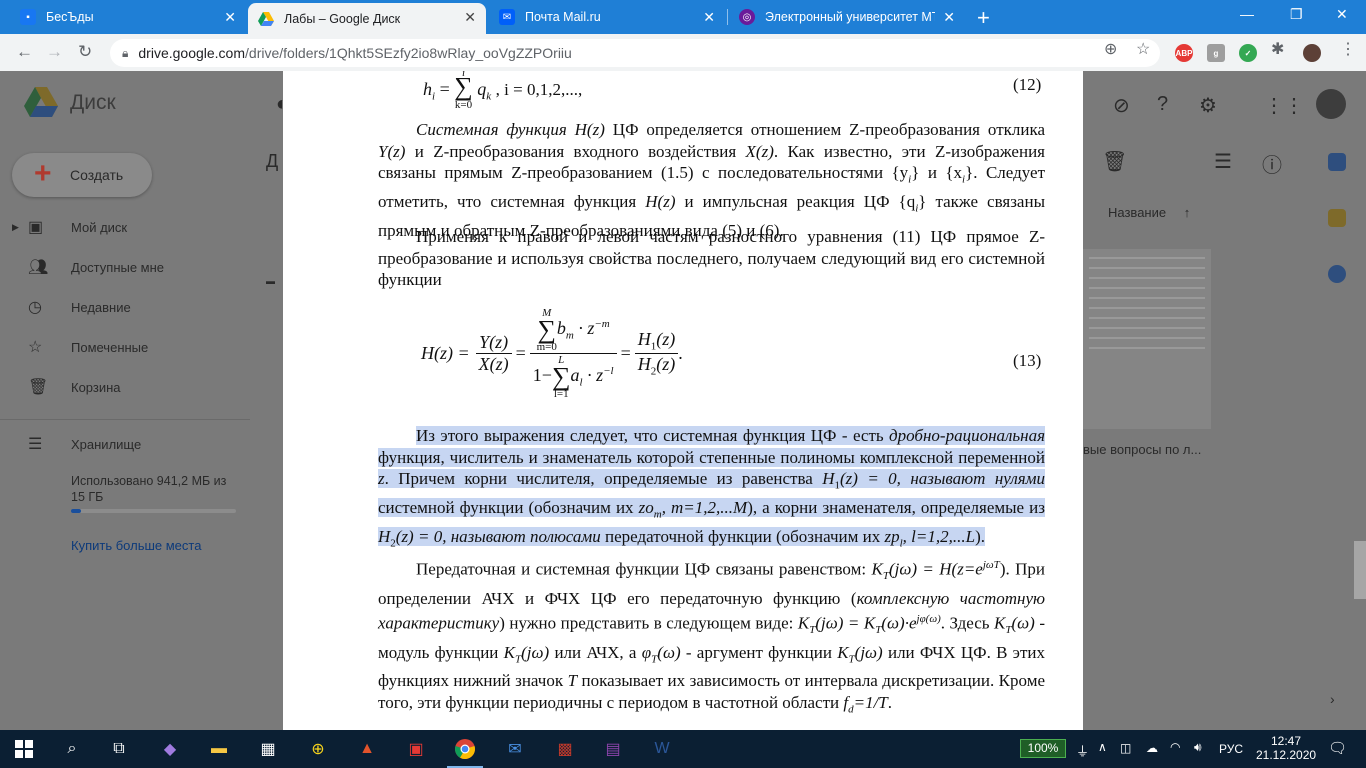 This screenshot has height=768, width=1366. What do you see at coordinates (128, 17) in the screenshot?
I see `tab-besedy: ▪ БесЪды ✕` at bounding box center [128, 17].